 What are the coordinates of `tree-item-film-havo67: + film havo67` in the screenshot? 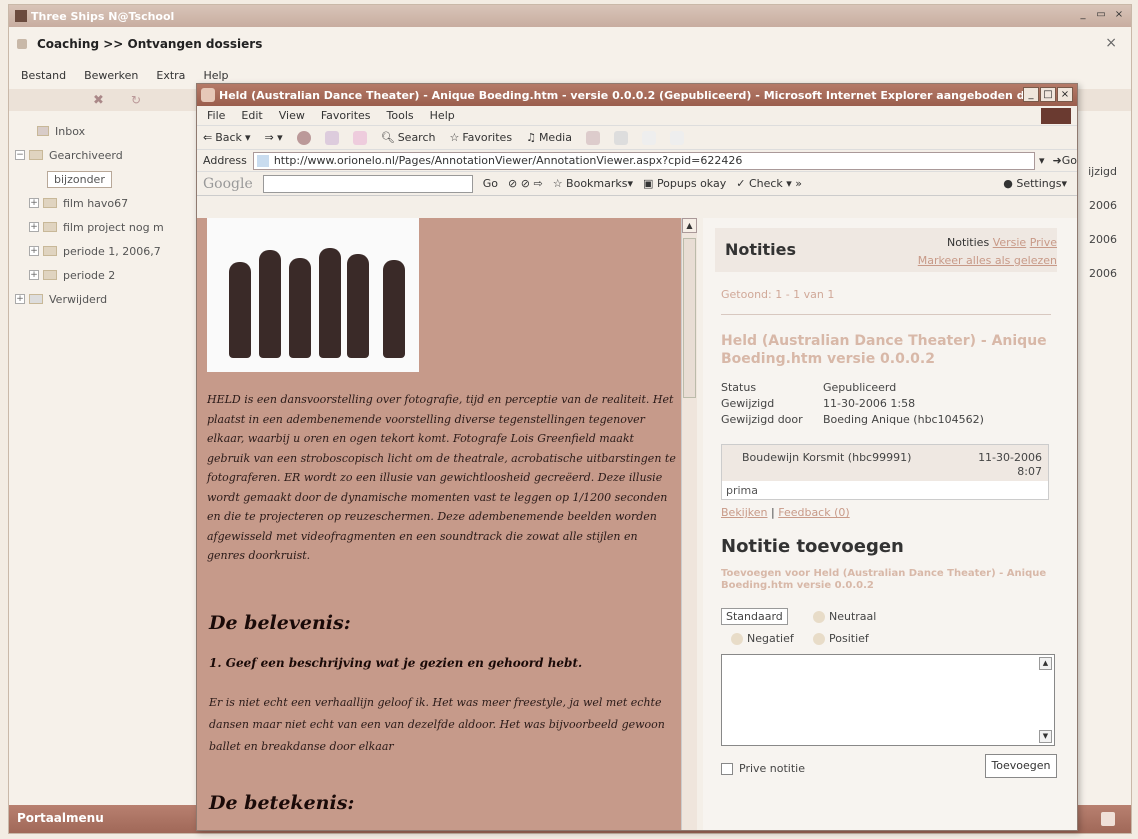 It's located at (105, 203).